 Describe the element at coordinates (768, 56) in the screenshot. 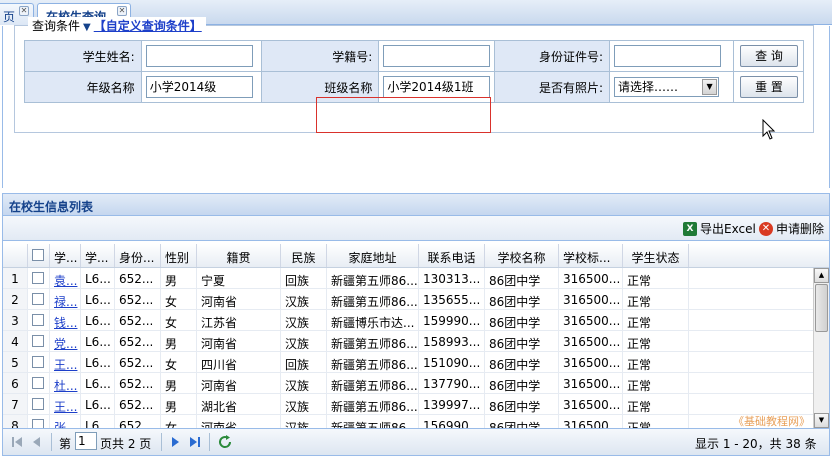

I see `search-button: 查 询` at that location.